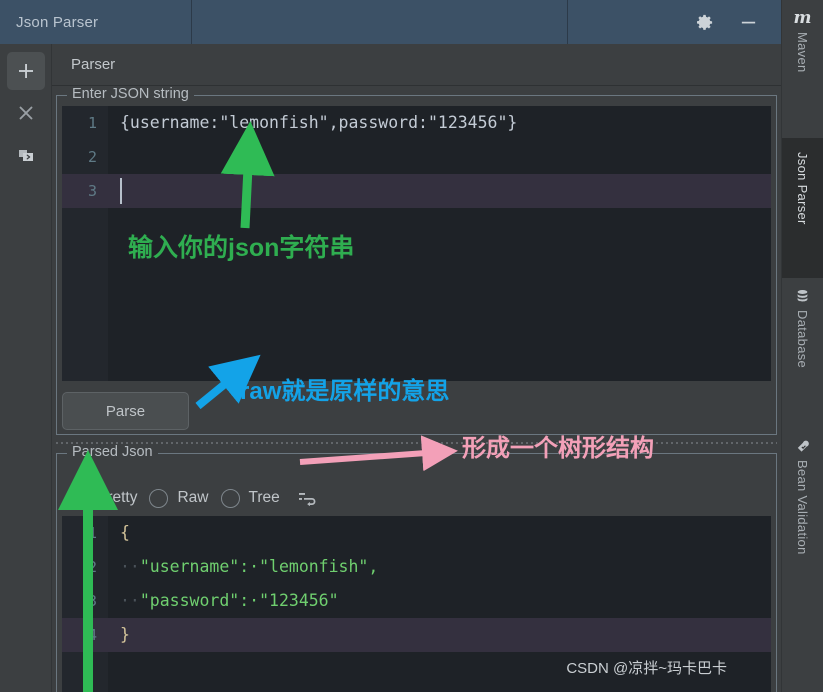 The image size is (823, 692). What do you see at coordinates (802, 188) in the screenshot?
I see `tool-tab-json-parser-label: Json Parser` at bounding box center [802, 188].